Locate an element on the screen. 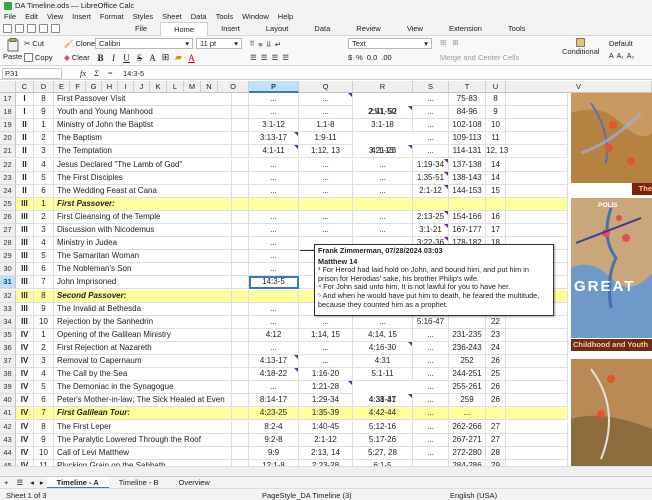 This screenshot has width=652, height=500. cell-section: I is located at coordinates (25, 100).